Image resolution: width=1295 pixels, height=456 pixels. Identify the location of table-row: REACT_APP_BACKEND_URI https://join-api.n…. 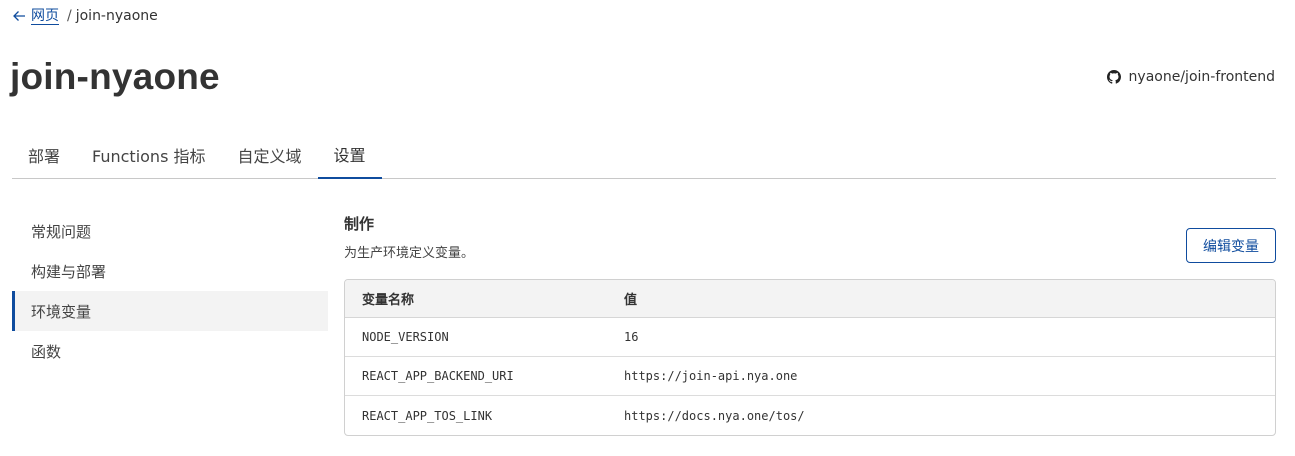
(810, 376).